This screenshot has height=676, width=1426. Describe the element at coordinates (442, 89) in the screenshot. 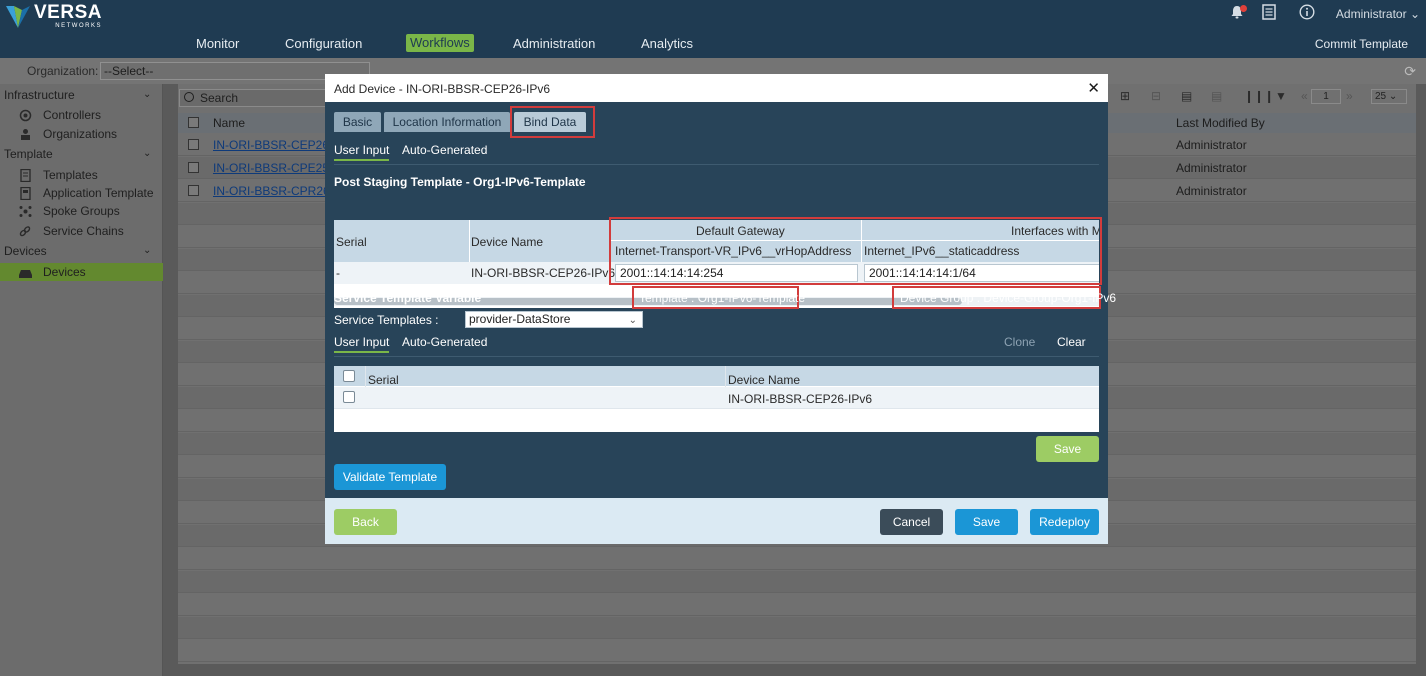

I see `dialog-title: Add Device - IN-ORI-BBSR-CEP26-IPv6` at that location.